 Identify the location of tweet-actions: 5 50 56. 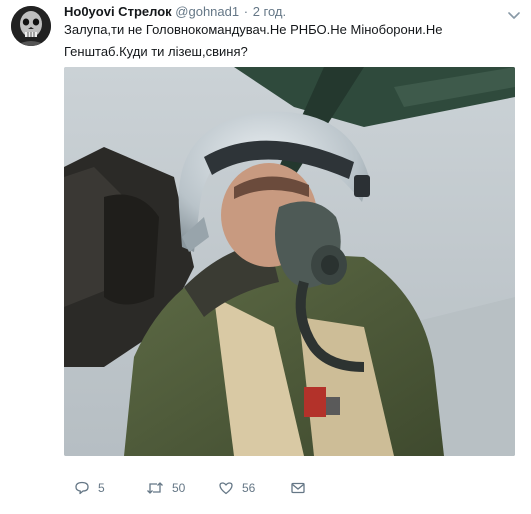
(294, 488).